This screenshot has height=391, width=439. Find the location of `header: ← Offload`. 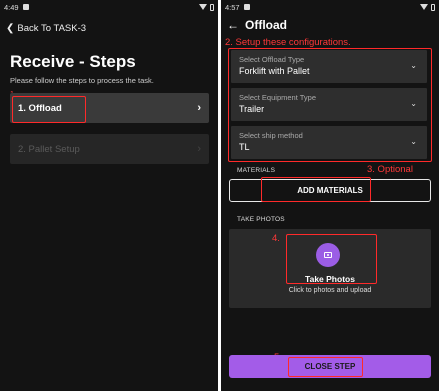

header: ← Offload is located at coordinates (257, 25).